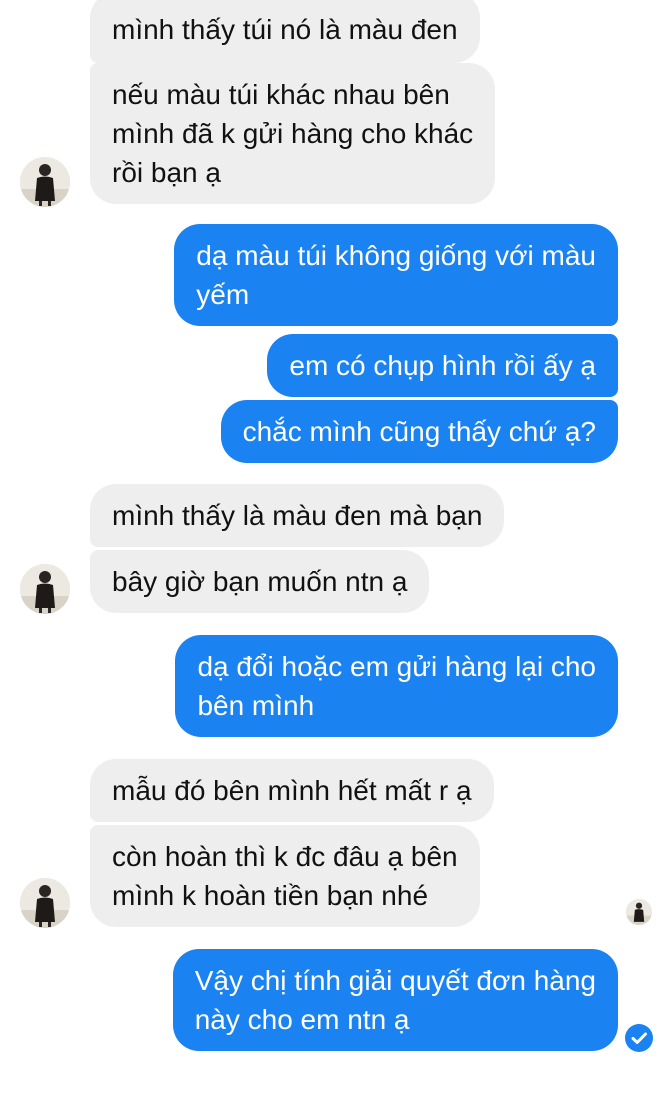  Describe the element at coordinates (281, 94) in the screenshot. I see `message-text: nếu màu túi khác nhau bên` at that location.